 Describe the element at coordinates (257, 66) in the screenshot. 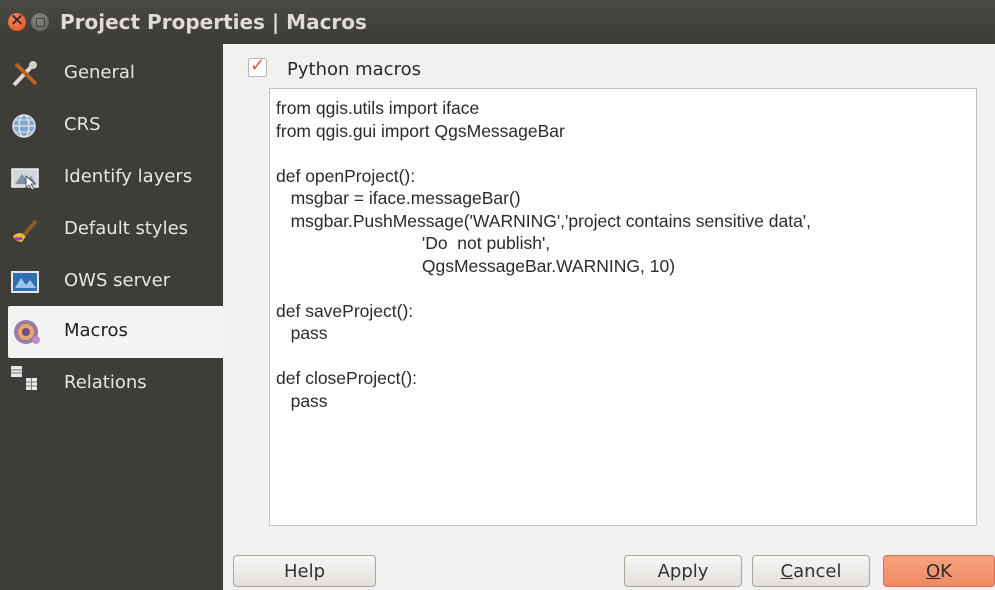

I see `python-macros-checkbox` at that location.